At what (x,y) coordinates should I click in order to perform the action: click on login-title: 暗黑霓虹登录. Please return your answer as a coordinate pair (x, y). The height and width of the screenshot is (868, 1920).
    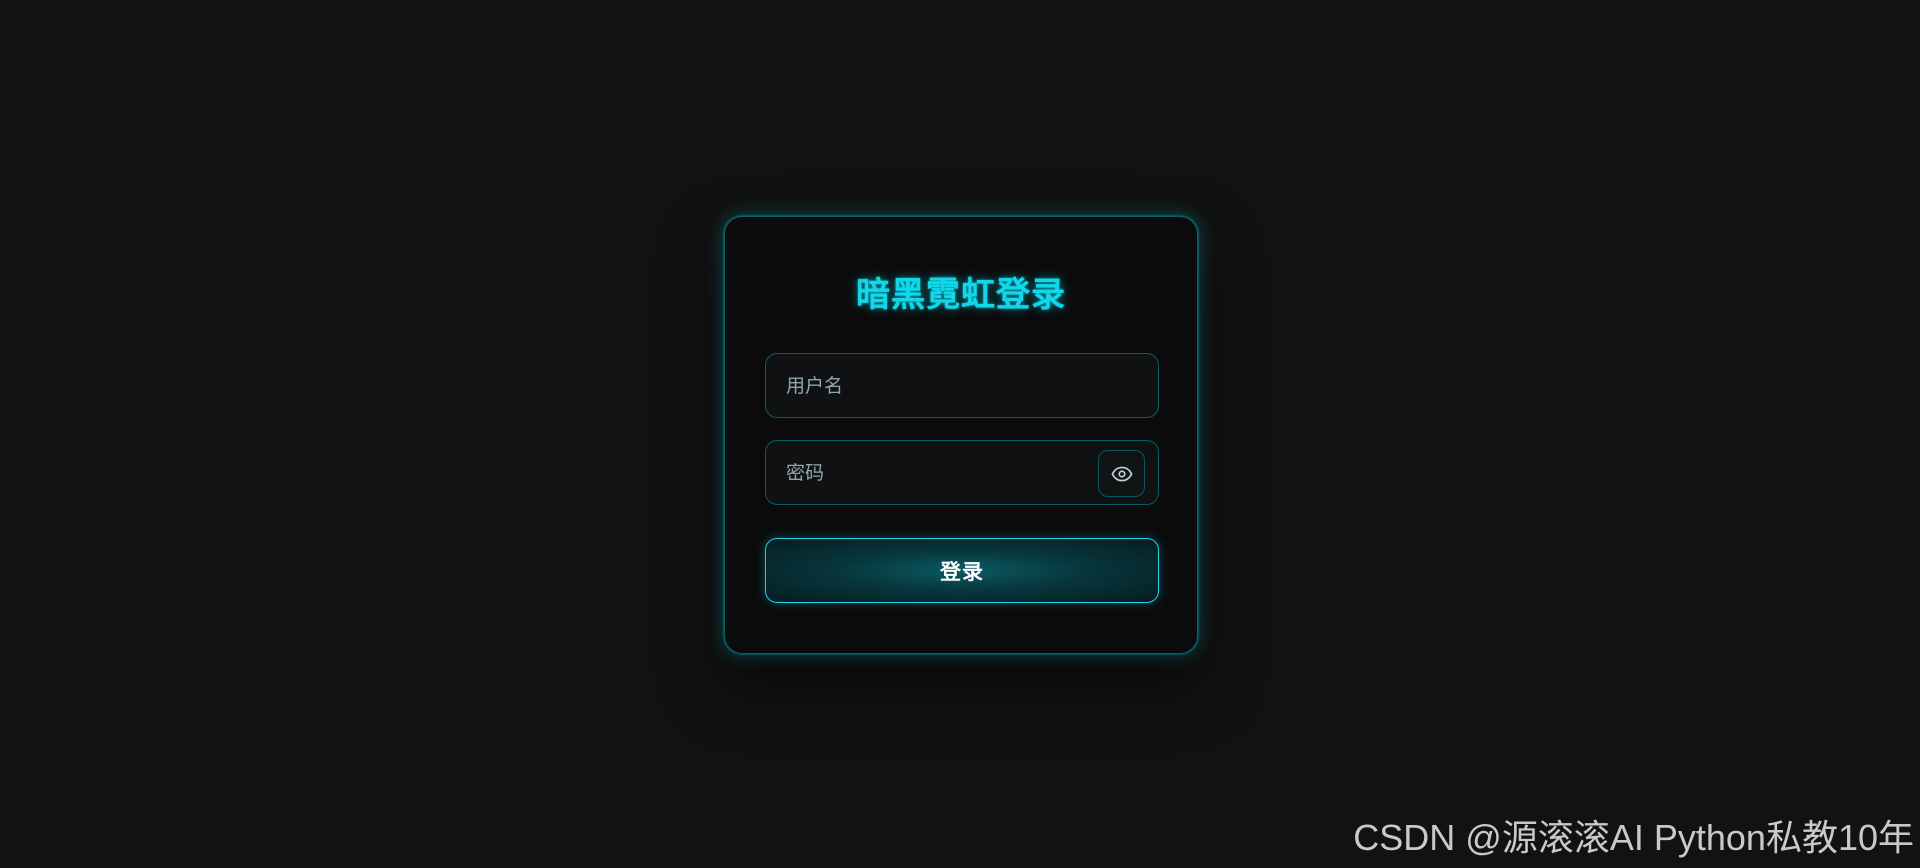
    Looking at the image, I should click on (961, 295).